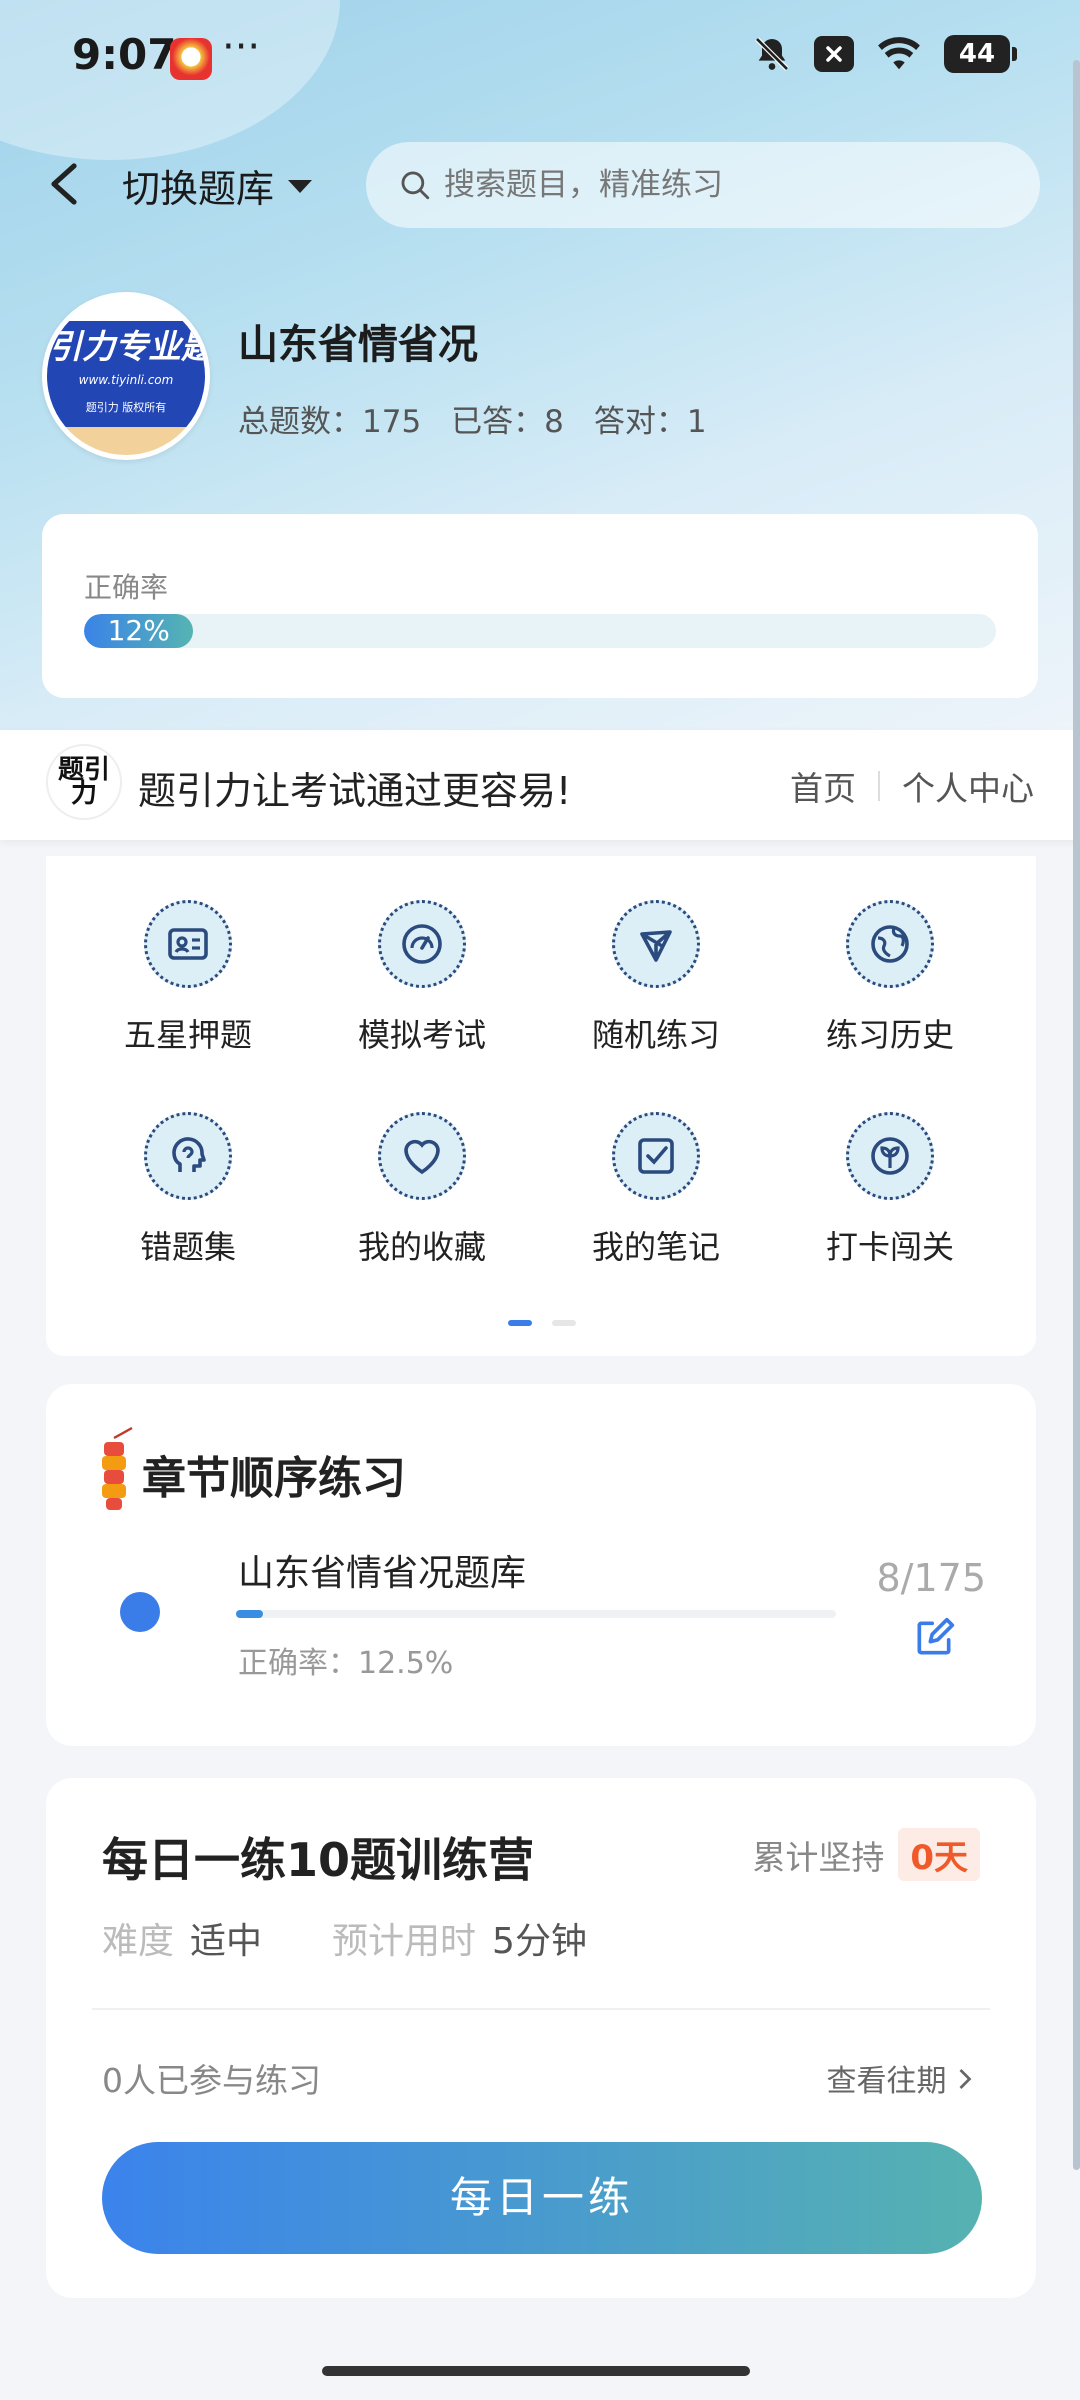 The image size is (1080, 2400). I want to click on grid-pager, so click(542, 1323).